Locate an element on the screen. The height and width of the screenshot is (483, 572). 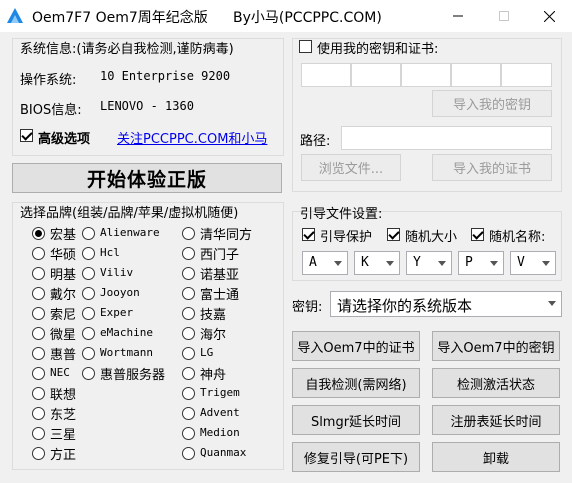
advanced-options-checkbox is located at coordinates (26, 135).